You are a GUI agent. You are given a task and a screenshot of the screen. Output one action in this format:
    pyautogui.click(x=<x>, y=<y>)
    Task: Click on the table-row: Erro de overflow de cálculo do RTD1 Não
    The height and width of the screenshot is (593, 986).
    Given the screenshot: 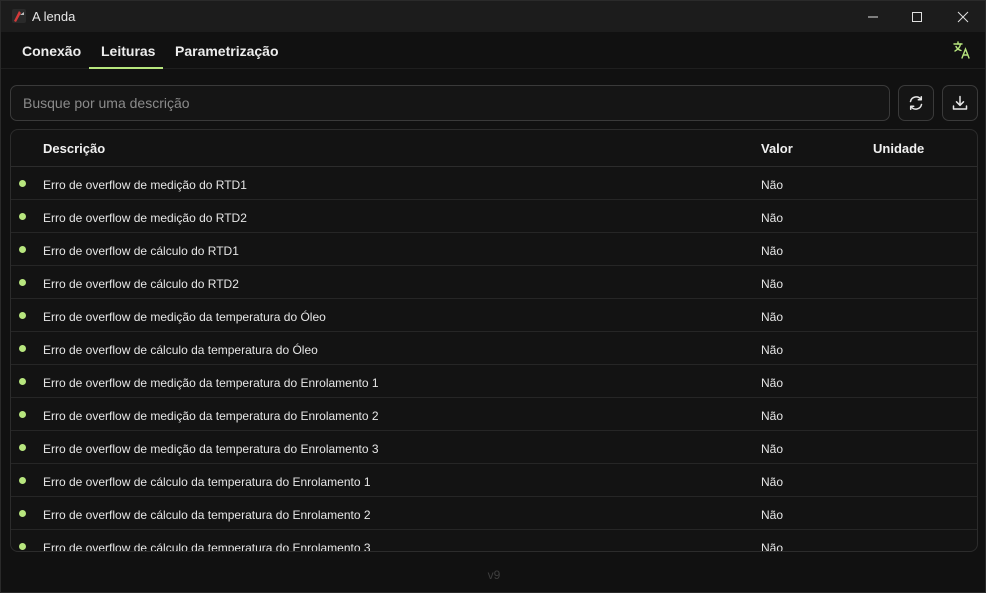 What is the action you would take?
    pyautogui.click(x=494, y=249)
    